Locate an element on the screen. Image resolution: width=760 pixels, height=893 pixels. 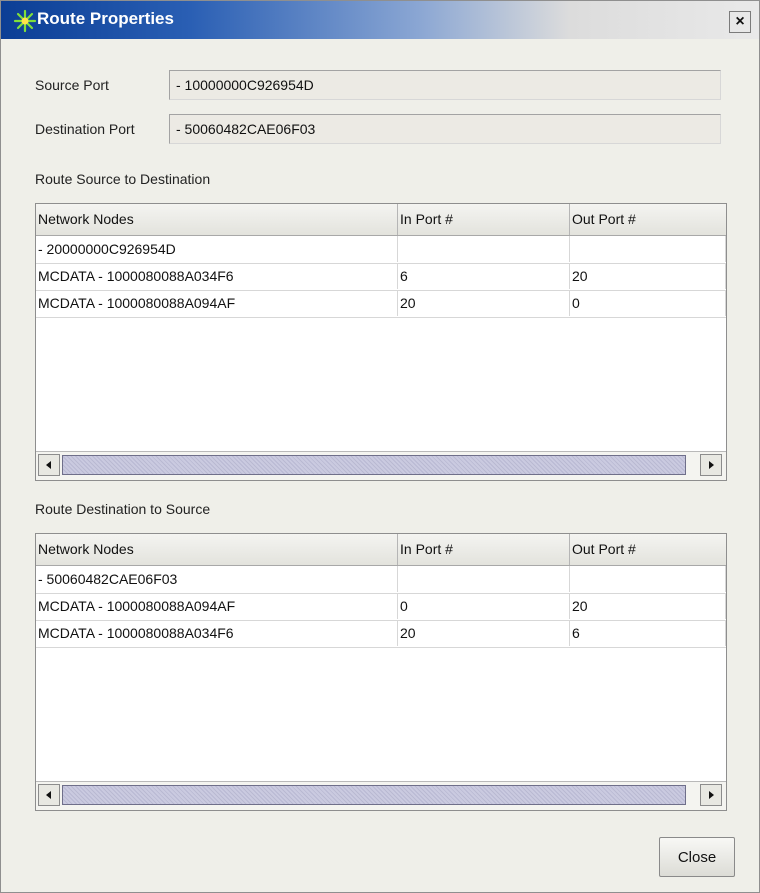
cell-network-node: - 50060482CAE06F03 is located at coordinates (217, 579).